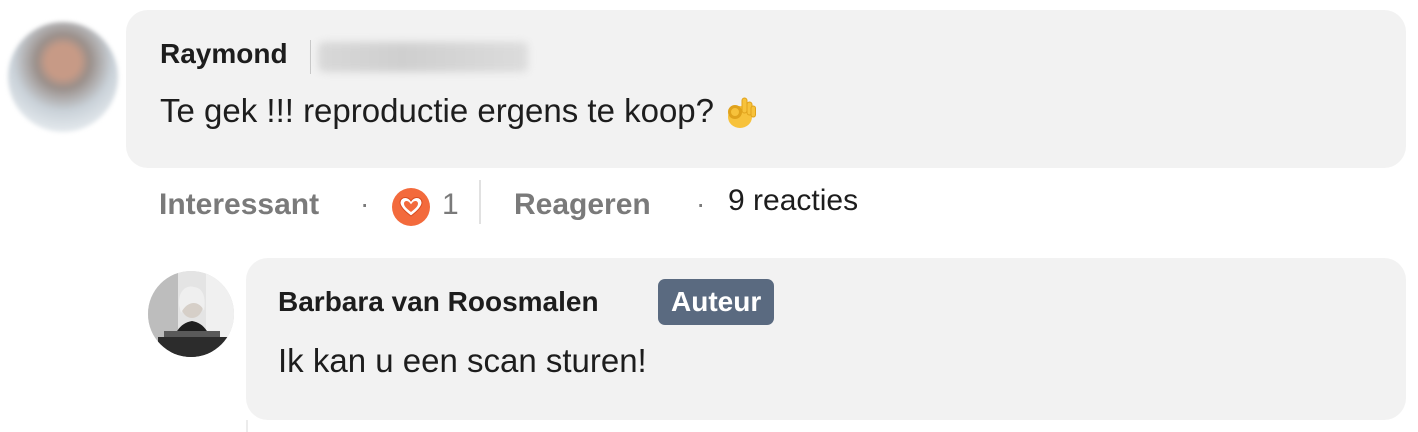 Image resolution: width=1418 pixels, height=432 pixels. I want to click on author-photo-icon, so click(191, 314).